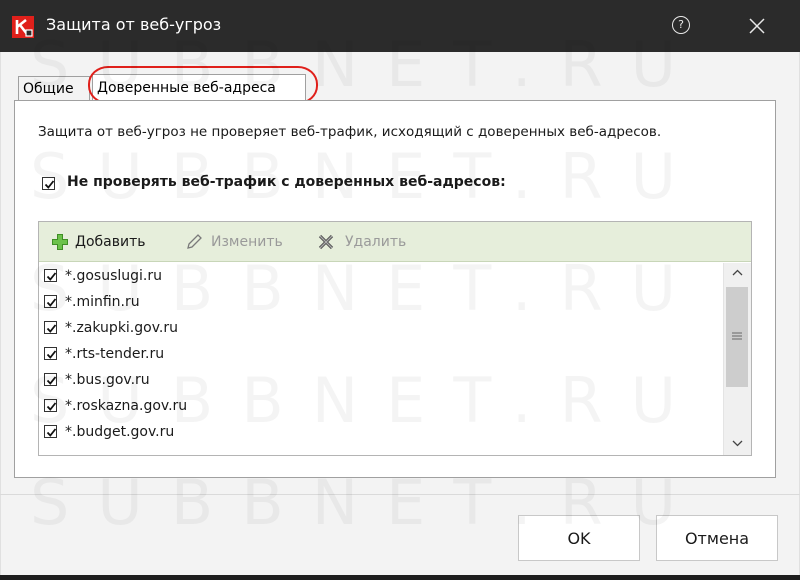  What do you see at coordinates (48, 89) in the screenshot?
I see `tab-general-label: Общие` at bounding box center [48, 89].